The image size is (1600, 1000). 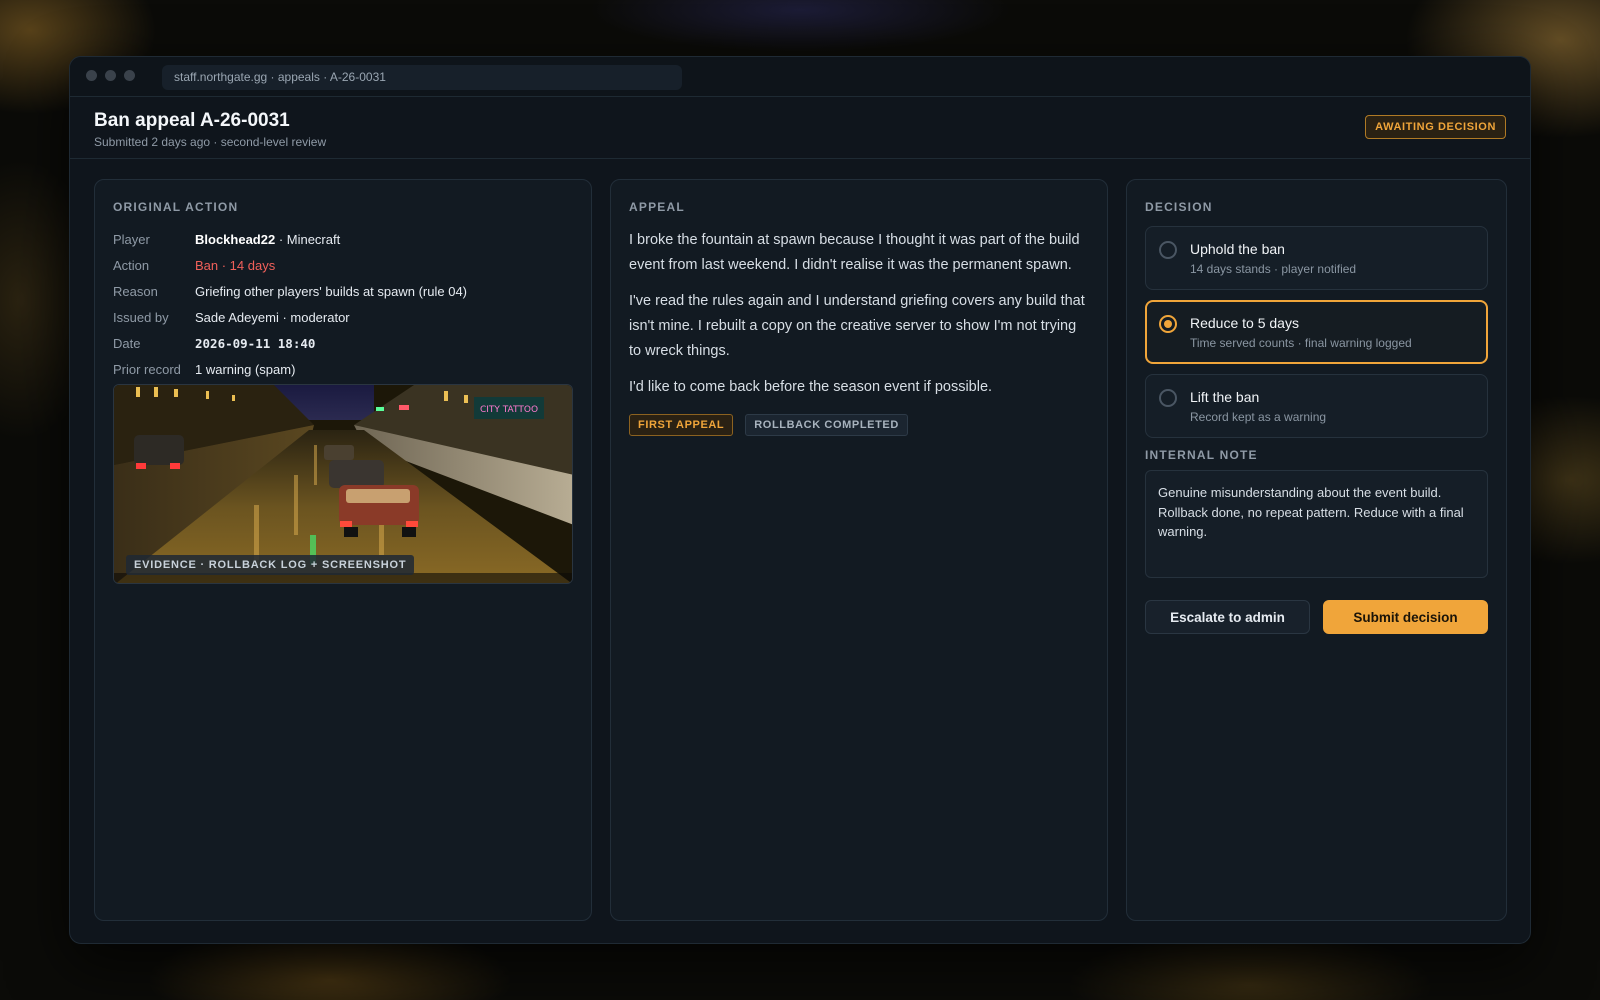 What do you see at coordinates (1435, 127) in the screenshot?
I see `status-badge: AWAITING DECISION` at bounding box center [1435, 127].